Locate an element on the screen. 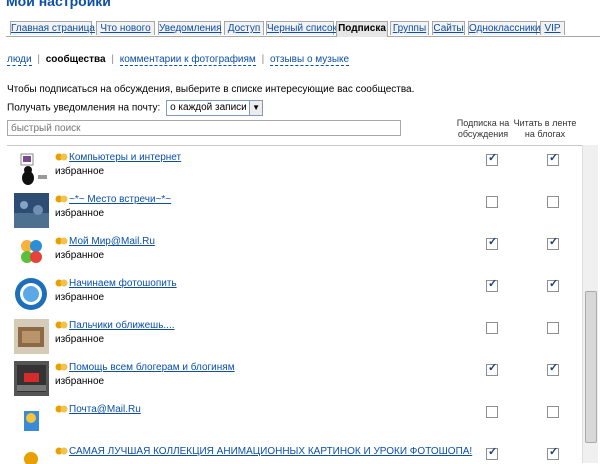 The image size is (600, 464). column-header-blogs: Читать в ленте на блогах is located at coordinates (545, 128).